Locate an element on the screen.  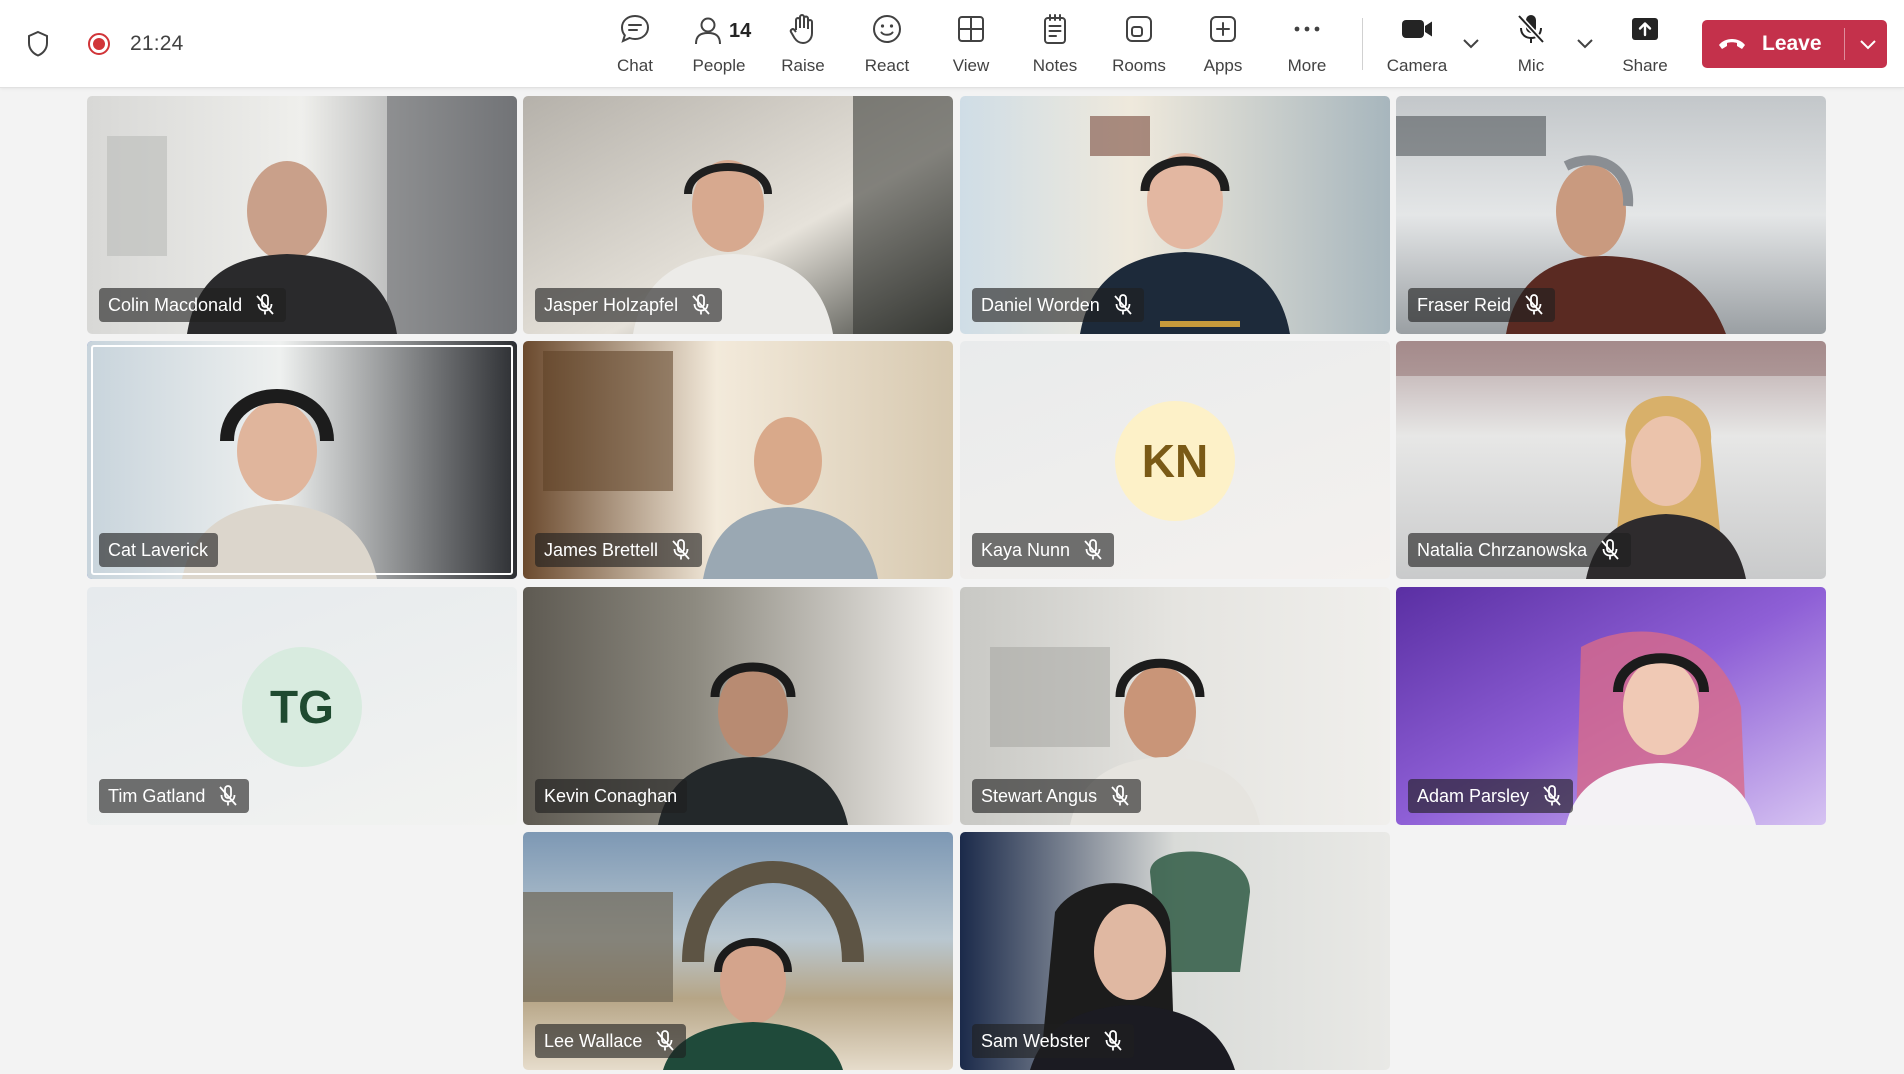
participant-name: Kevin Conaghan is located at coordinates (611, 795).